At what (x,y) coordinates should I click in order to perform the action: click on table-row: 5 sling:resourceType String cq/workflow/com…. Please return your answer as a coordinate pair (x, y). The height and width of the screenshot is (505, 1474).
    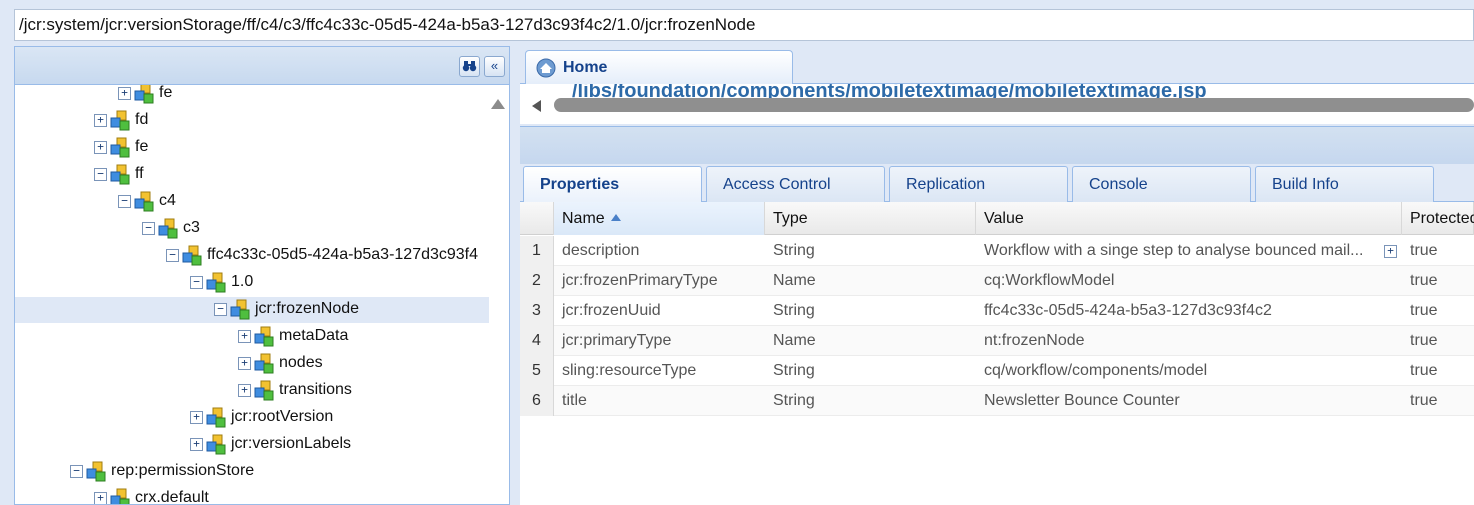
    Looking at the image, I should click on (997, 371).